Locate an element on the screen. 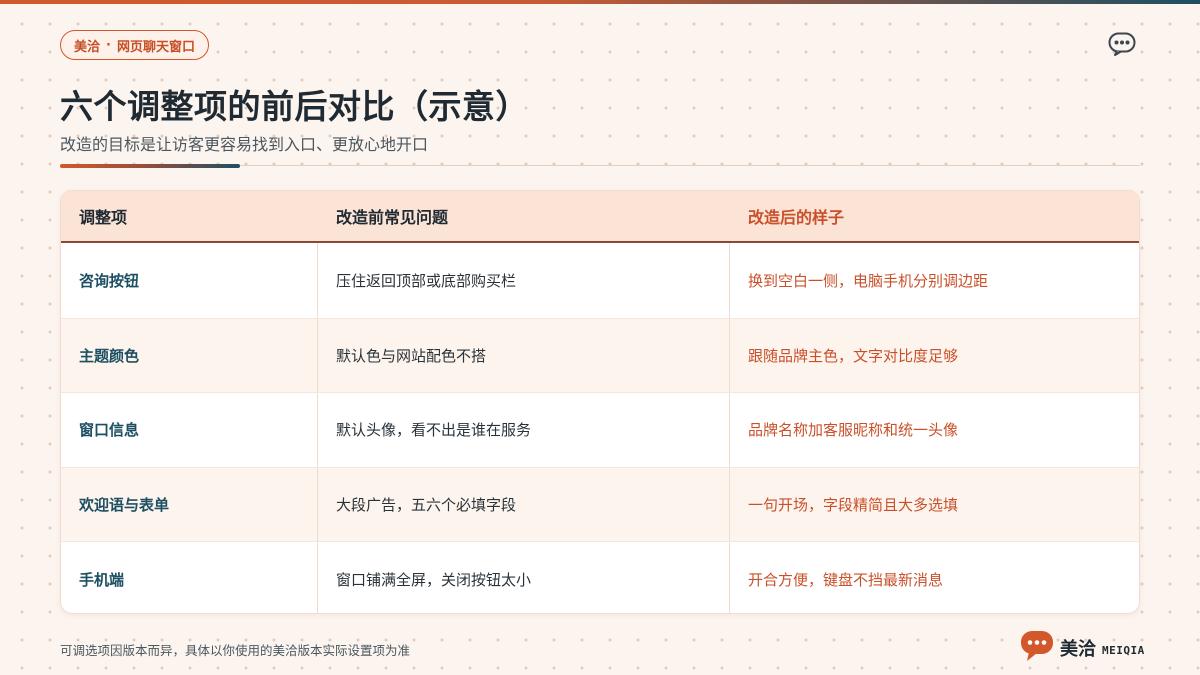  table-row: 欢迎语与表单 大段广告，五六个必填字段 一句开场，字段精简且大多选填 is located at coordinates (600, 504).